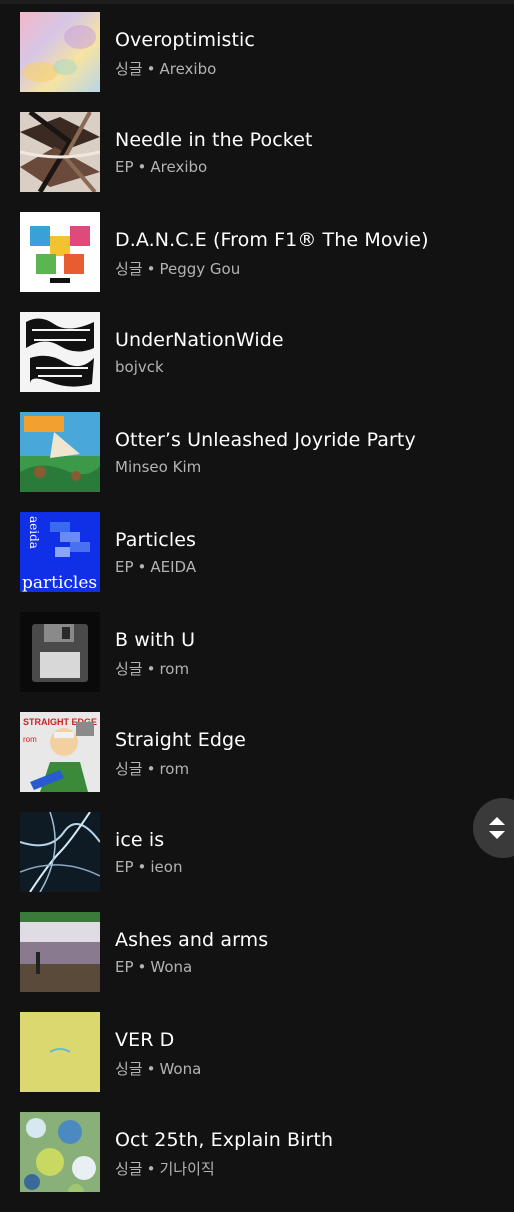  Describe the element at coordinates (166, 867) in the screenshot. I see `item-artist: ieon` at that location.